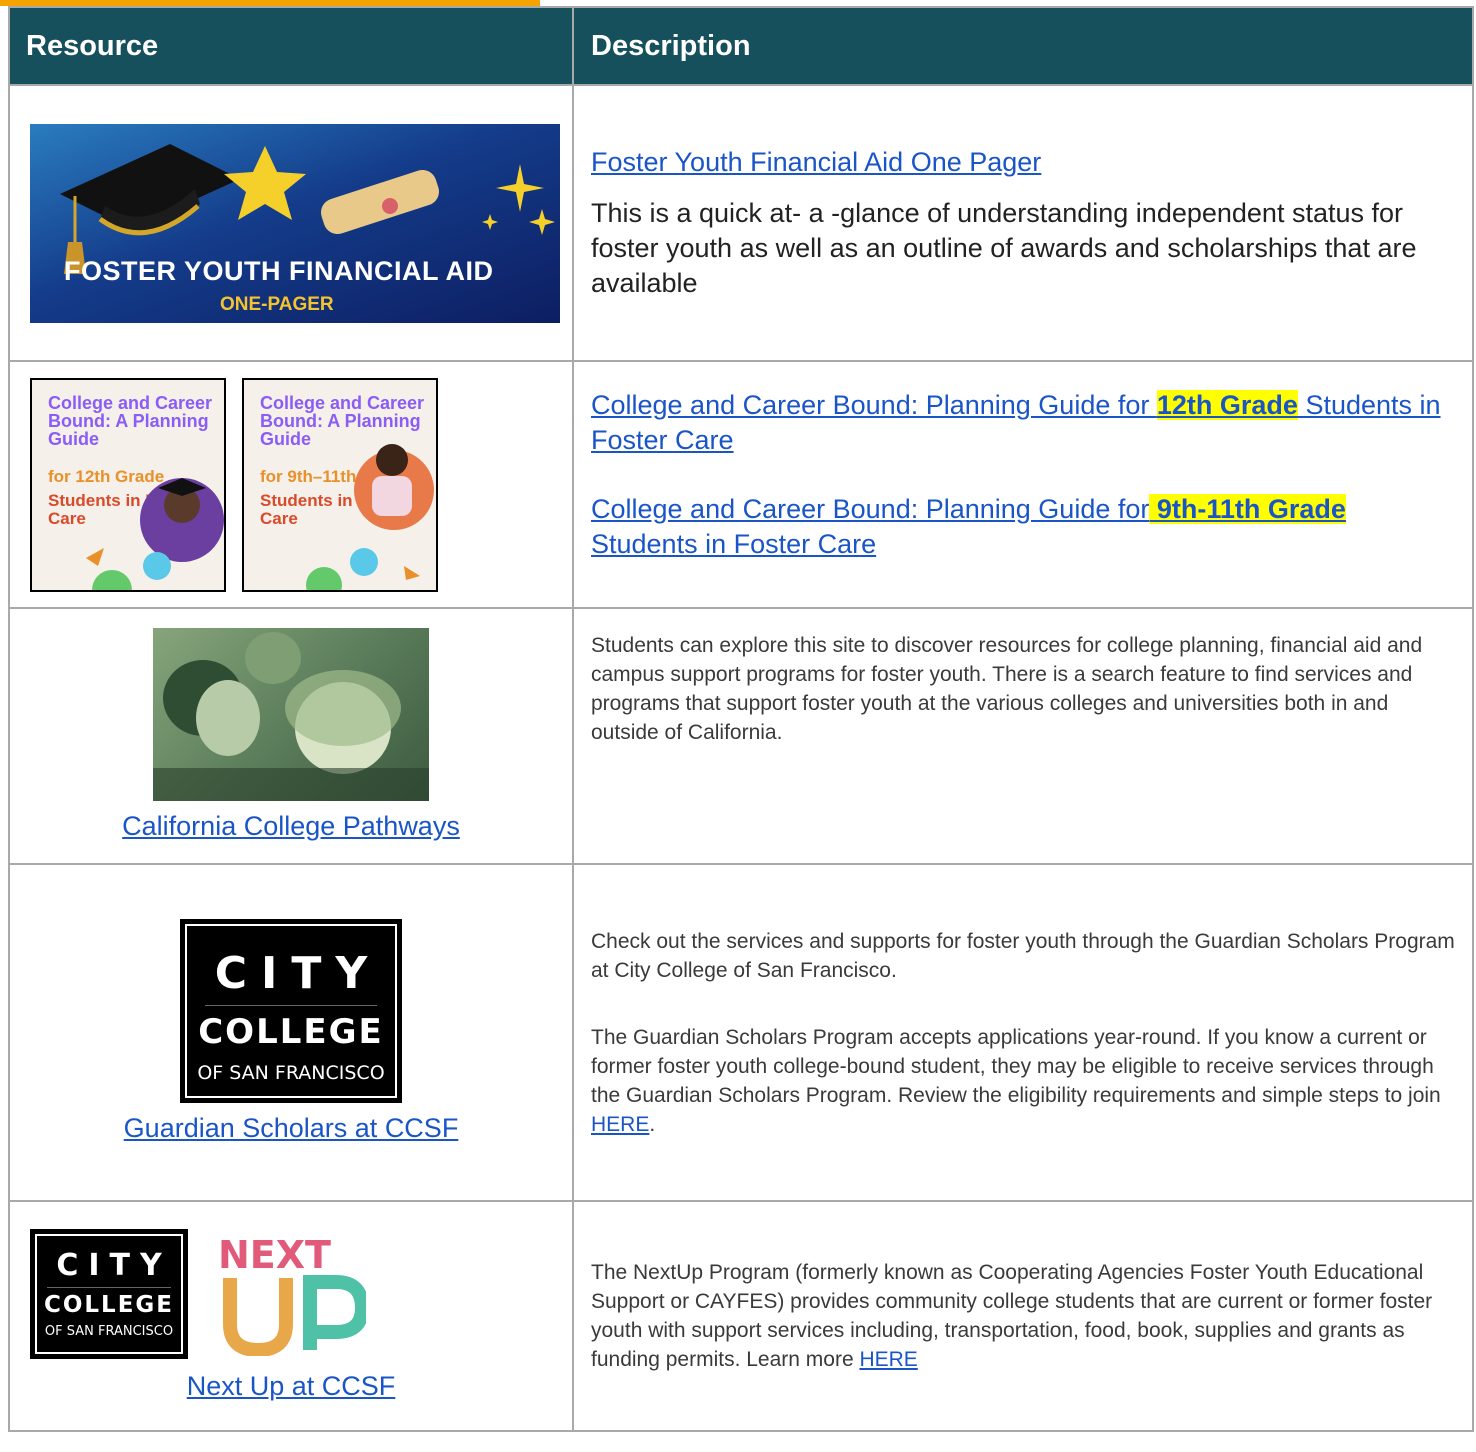  I want to click on financial-aid-one-pager-link: Foster Youth Financial Aid One Pager, so click(816, 162).